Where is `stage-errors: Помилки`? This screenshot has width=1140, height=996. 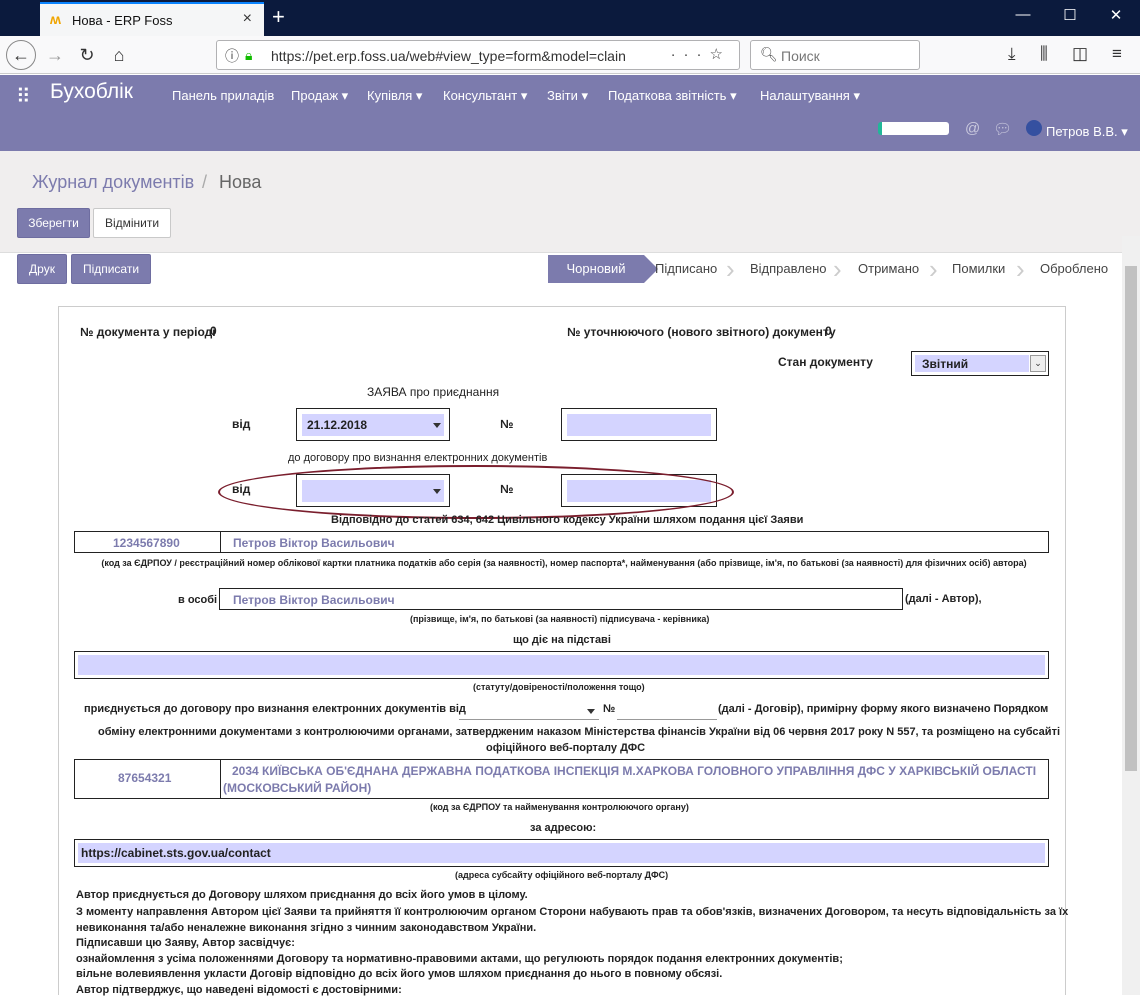 stage-errors: Помилки is located at coordinates (978, 269).